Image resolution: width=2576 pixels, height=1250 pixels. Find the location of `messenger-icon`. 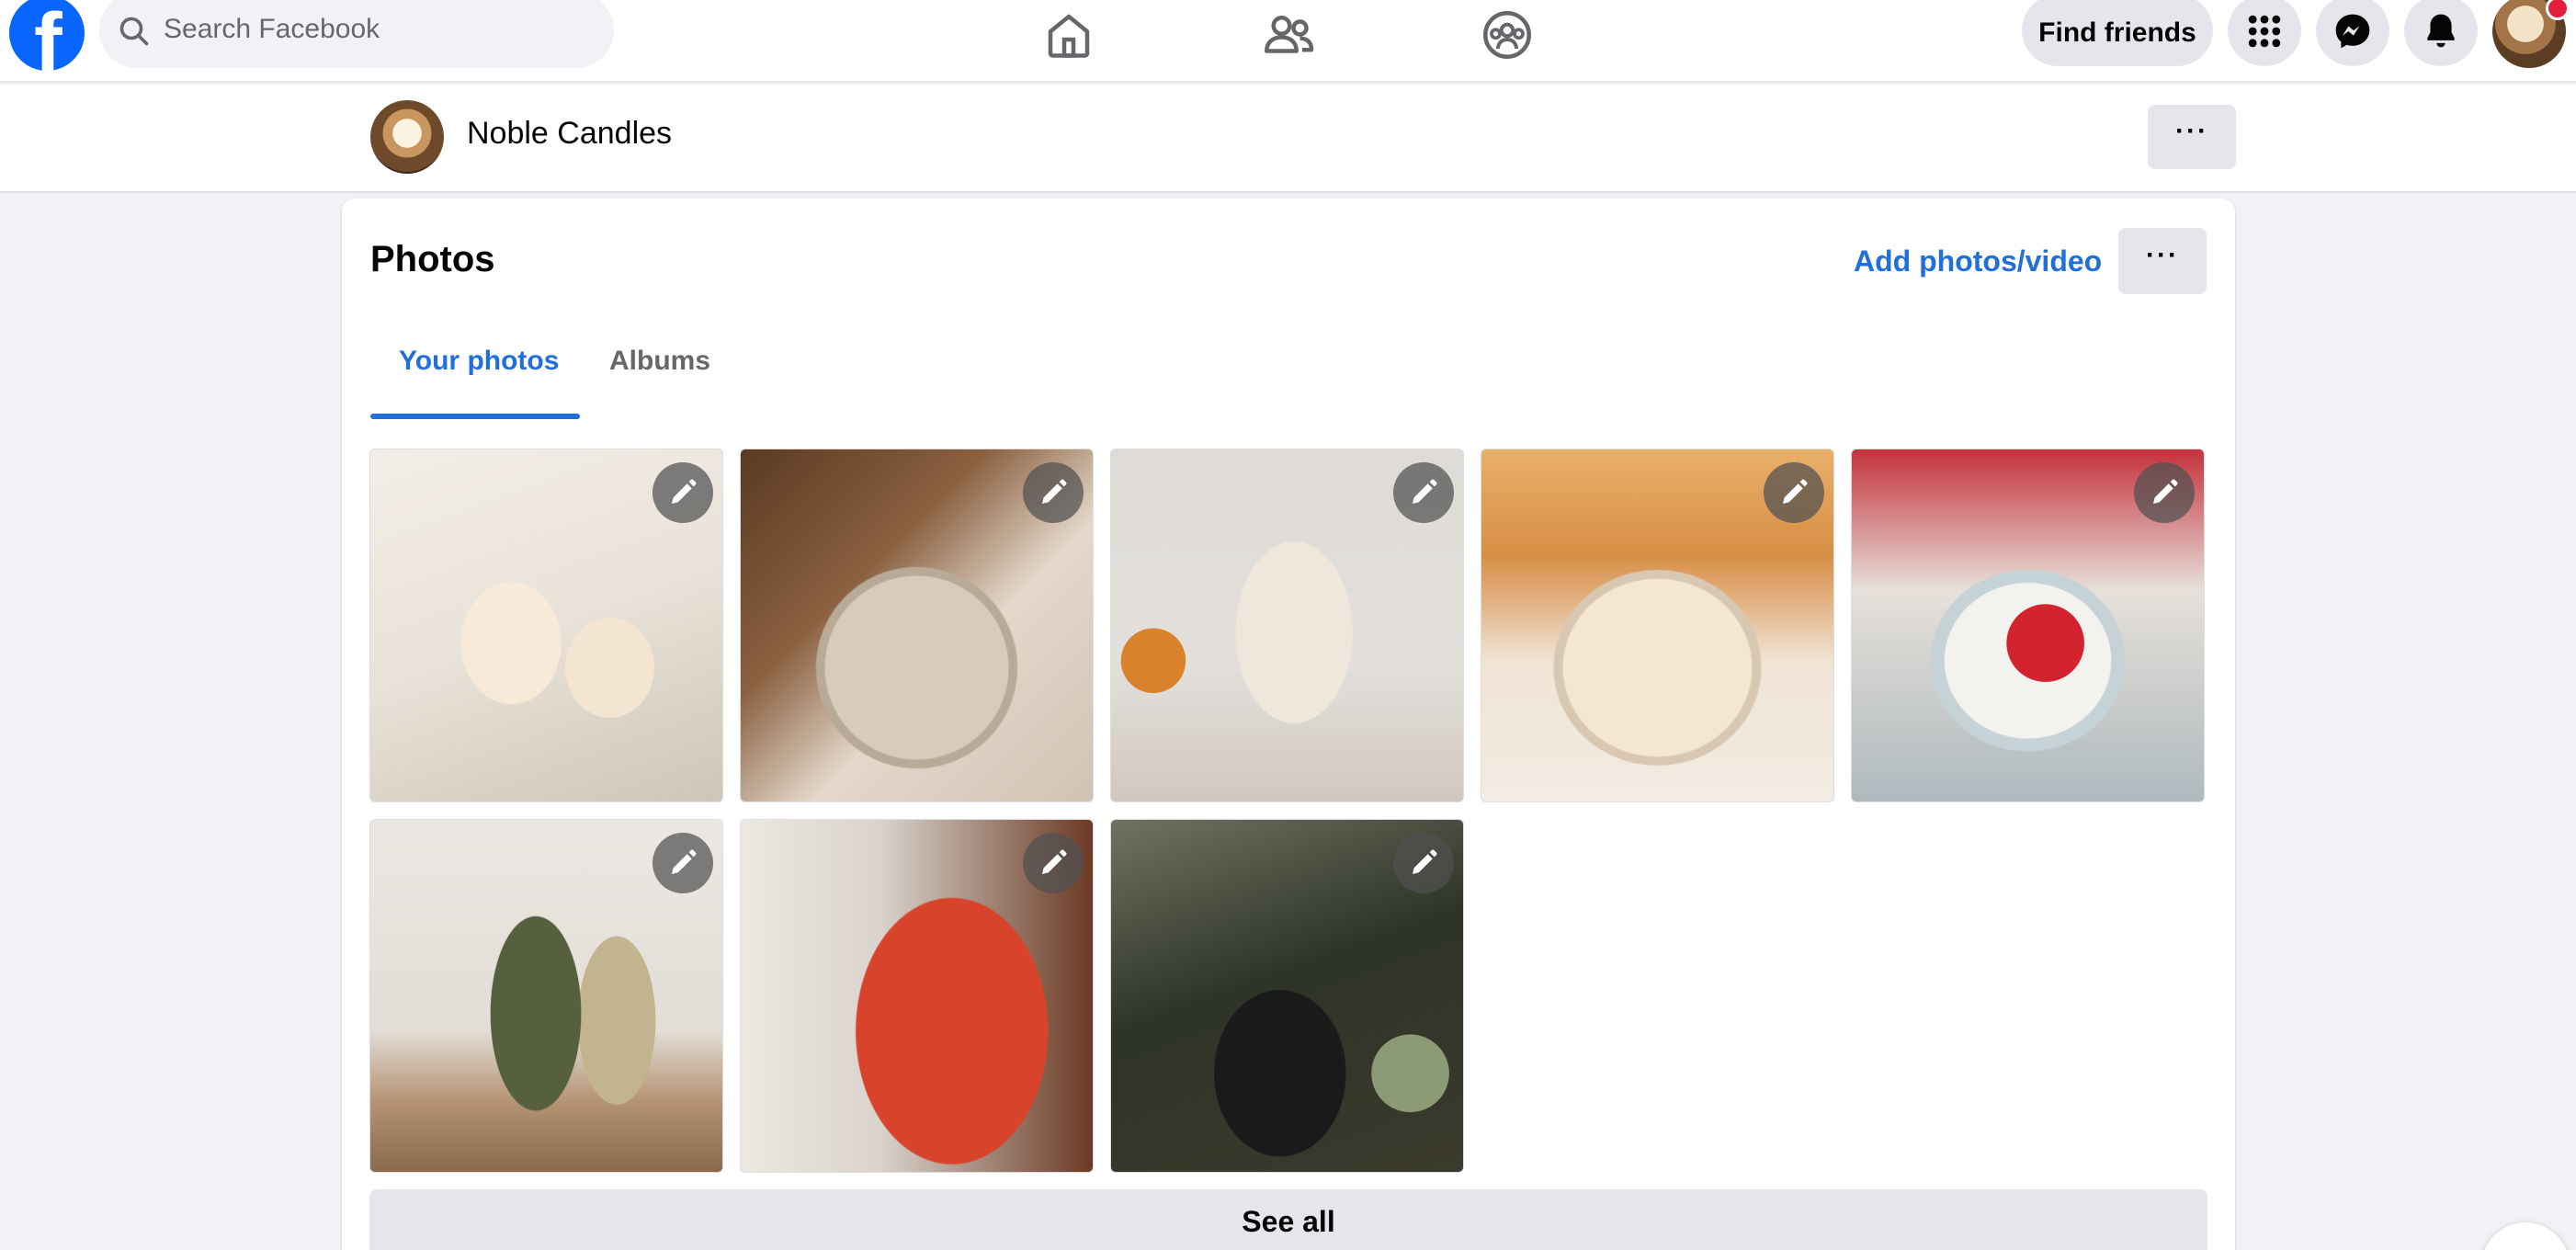

messenger-icon is located at coordinates (2352, 32).